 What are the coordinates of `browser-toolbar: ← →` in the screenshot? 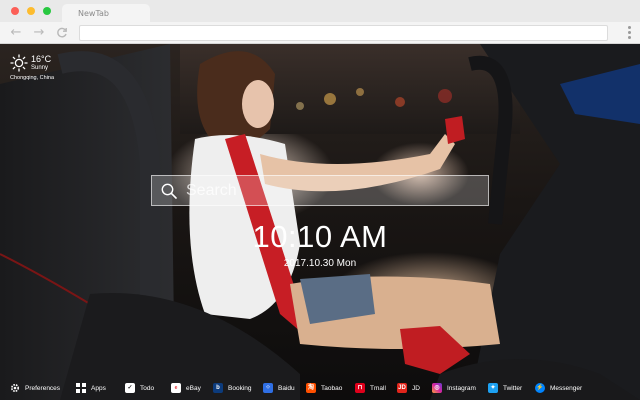 It's located at (320, 33).